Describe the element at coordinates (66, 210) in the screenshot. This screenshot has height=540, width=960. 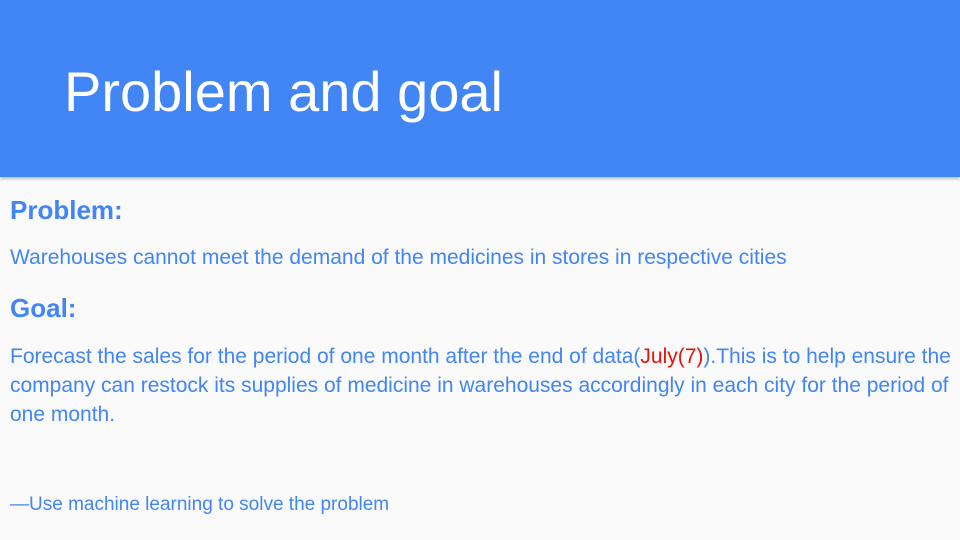
I see `problem-heading: Problem:` at that location.